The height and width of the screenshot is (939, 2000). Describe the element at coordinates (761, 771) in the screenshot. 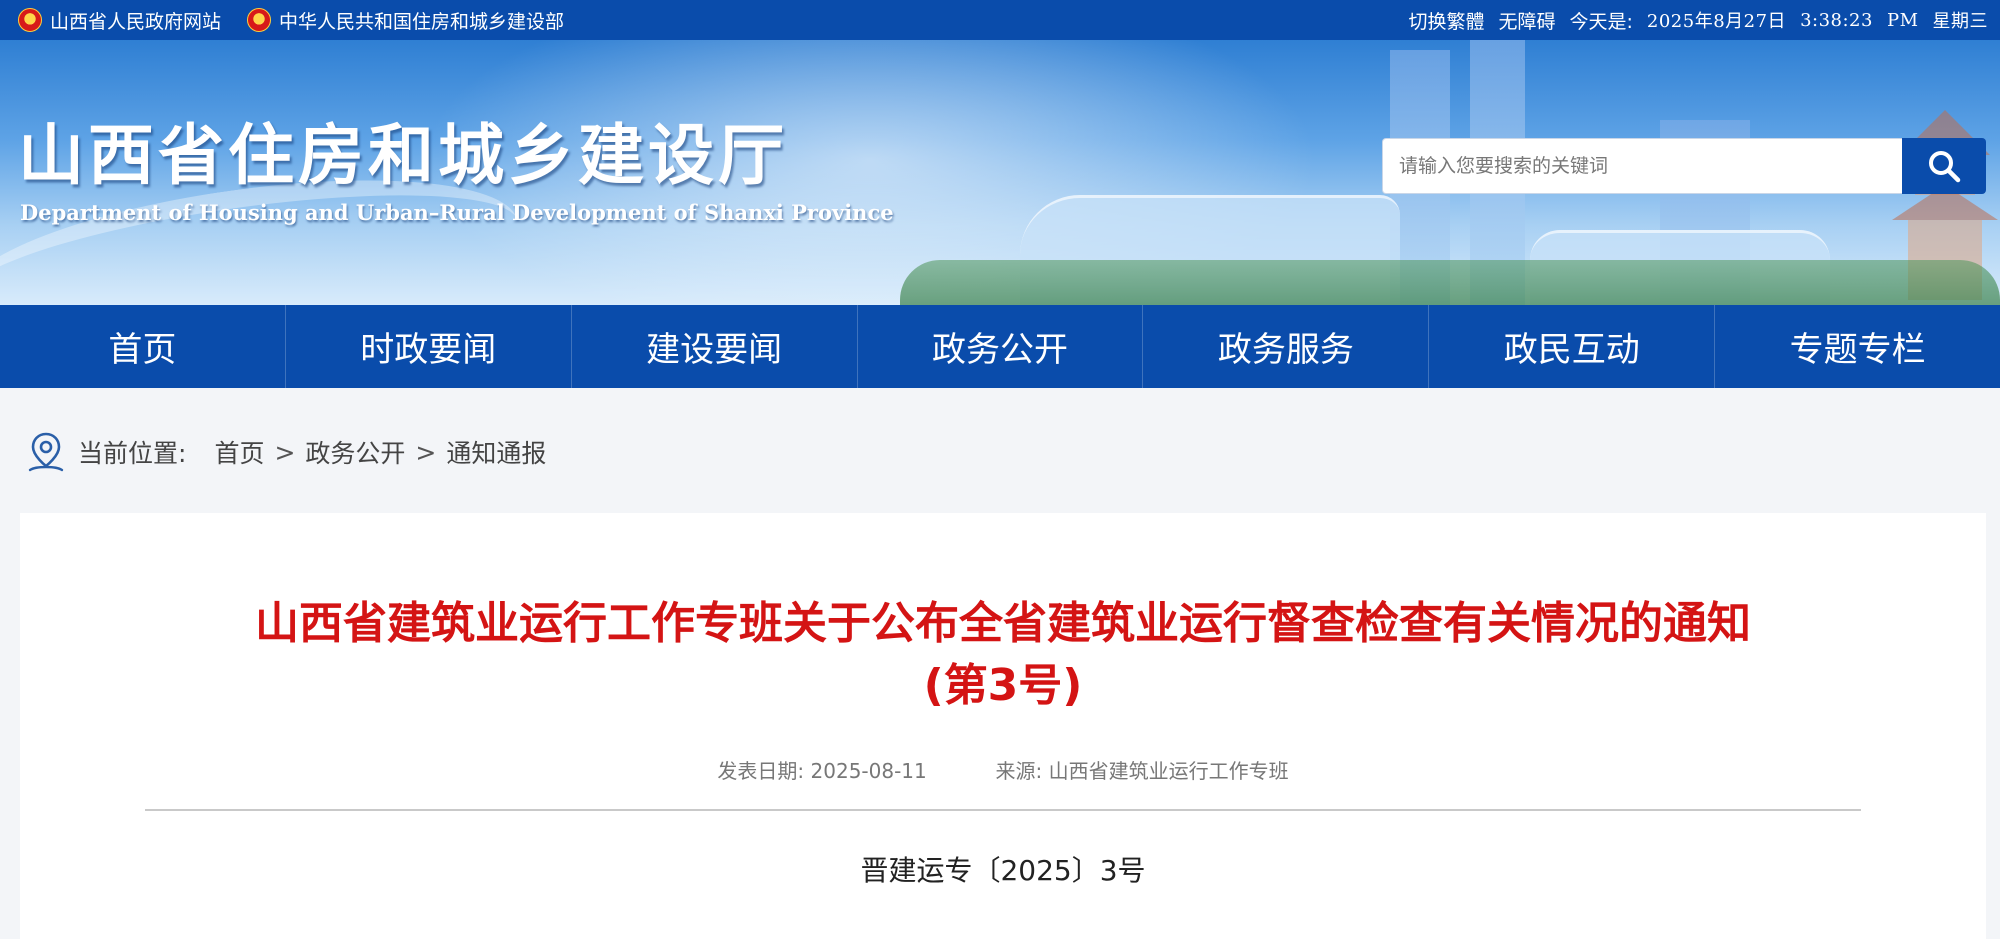

I see `publish-date-label: 发表日期:` at that location.